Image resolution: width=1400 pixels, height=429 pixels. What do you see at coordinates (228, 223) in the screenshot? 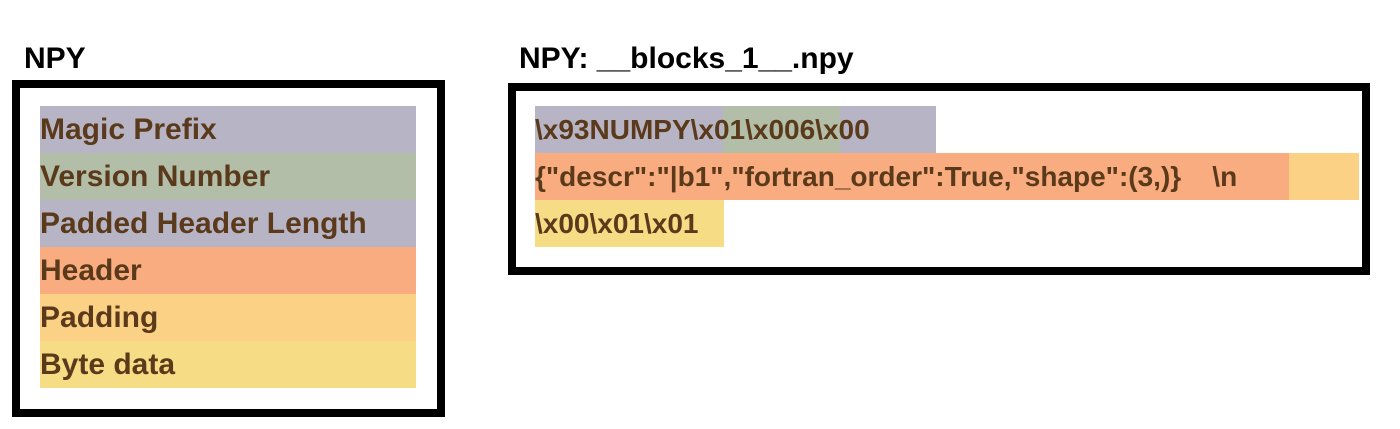
I see `legend-item-padded-header-length: Padded Header Length` at bounding box center [228, 223].